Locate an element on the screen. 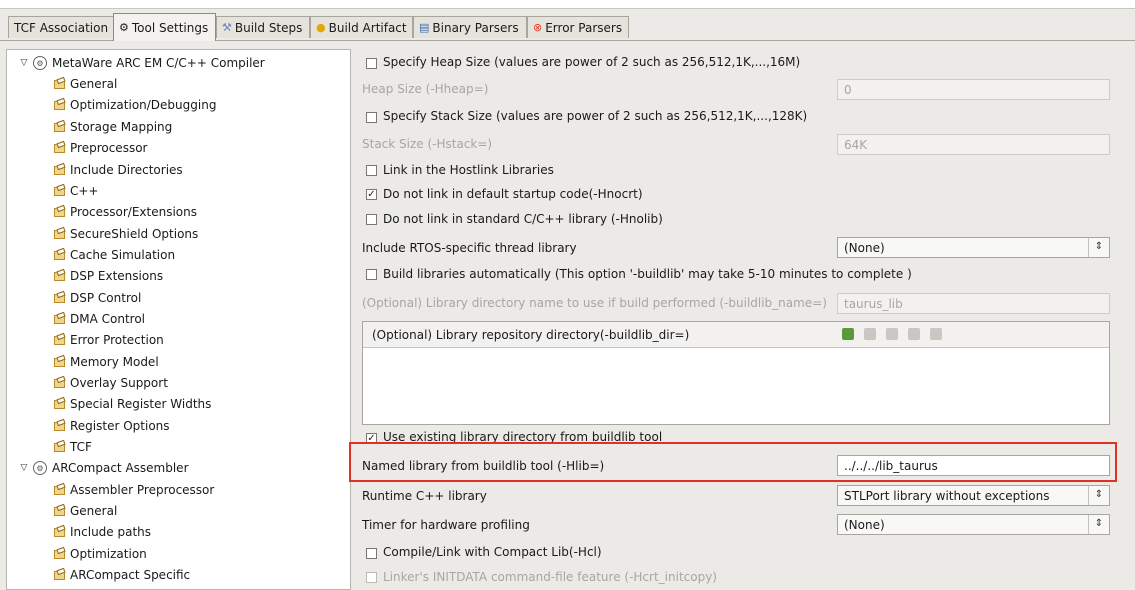 The height and width of the screenshot is (590, 1135). artifact-icon: ● is located at coordinates (321, 27).